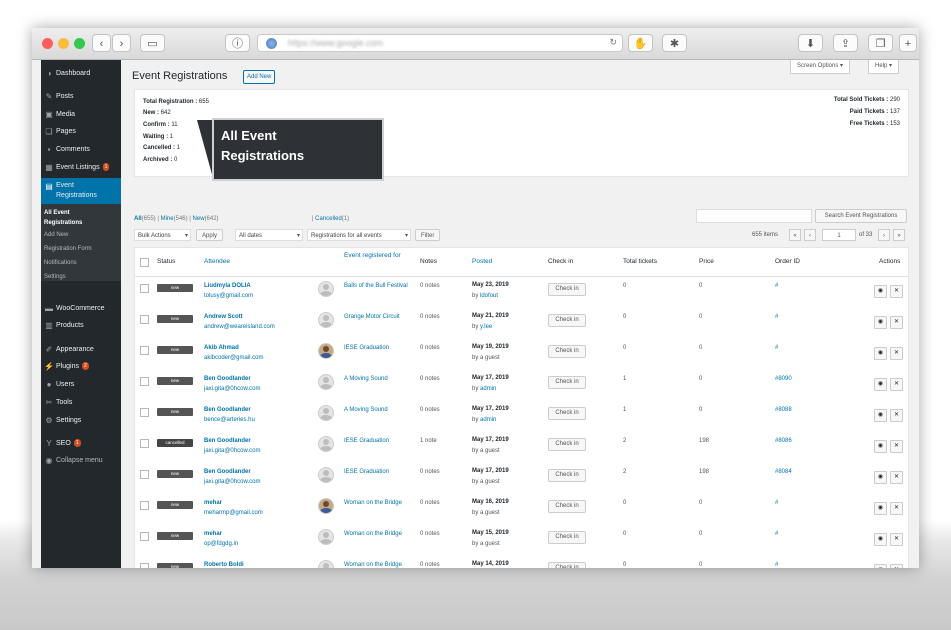  Describe the element at coordinates (81, 367) in the screenshot. I see `sidebar-item-plugins: ⚡ Plugins 2` at that location.